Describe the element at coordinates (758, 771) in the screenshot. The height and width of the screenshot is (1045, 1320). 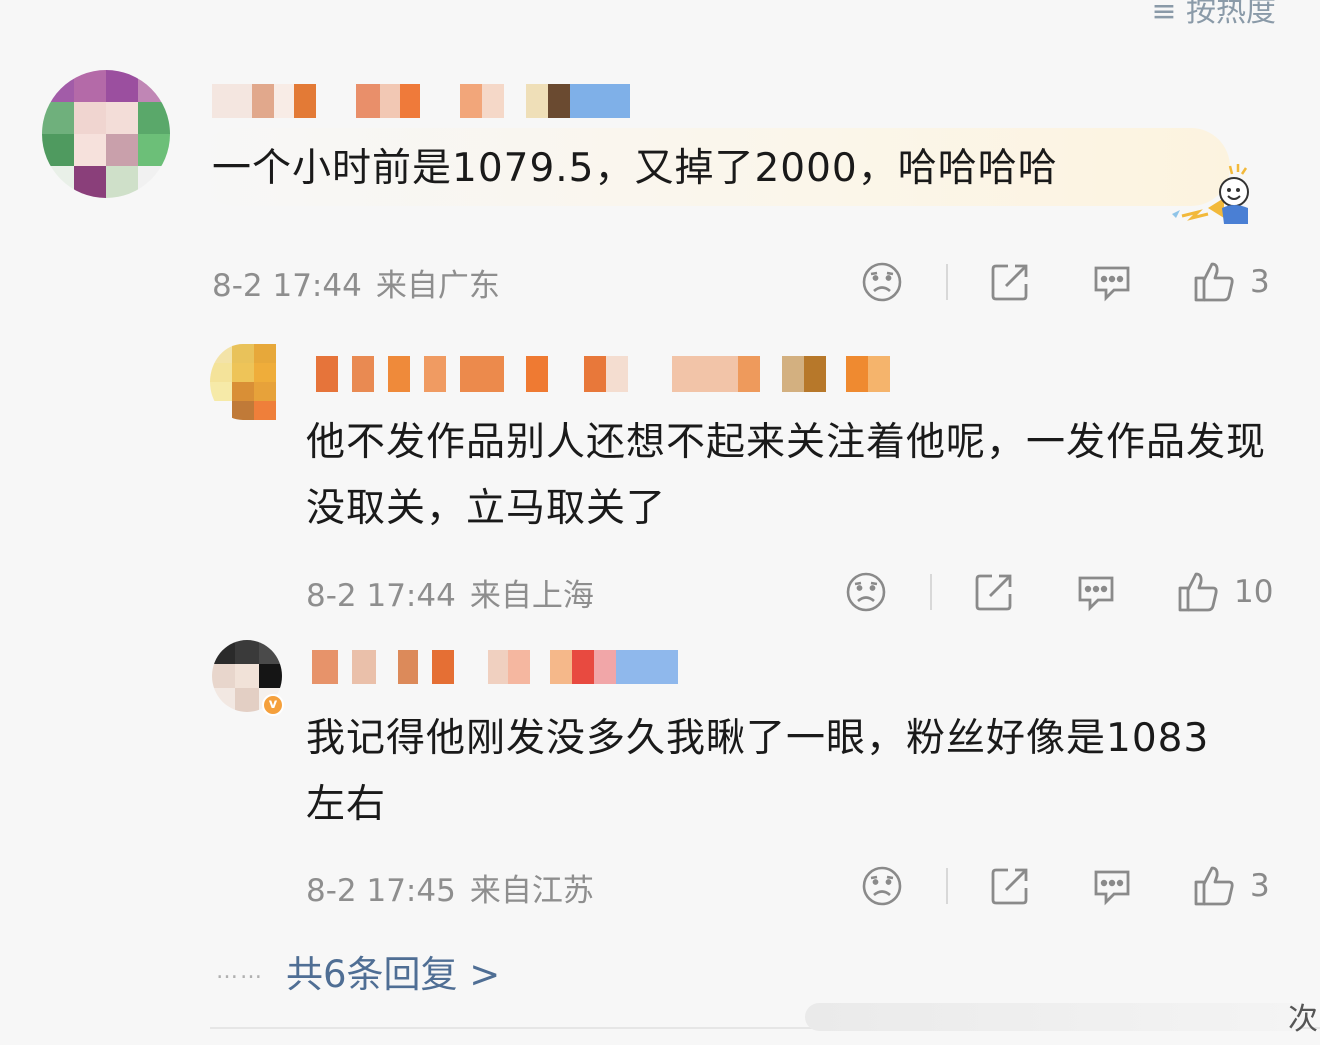
I see `comment-text: 我记得他刚发没多久我瞅了一眼，粉丝好像是1083左右` at that location.